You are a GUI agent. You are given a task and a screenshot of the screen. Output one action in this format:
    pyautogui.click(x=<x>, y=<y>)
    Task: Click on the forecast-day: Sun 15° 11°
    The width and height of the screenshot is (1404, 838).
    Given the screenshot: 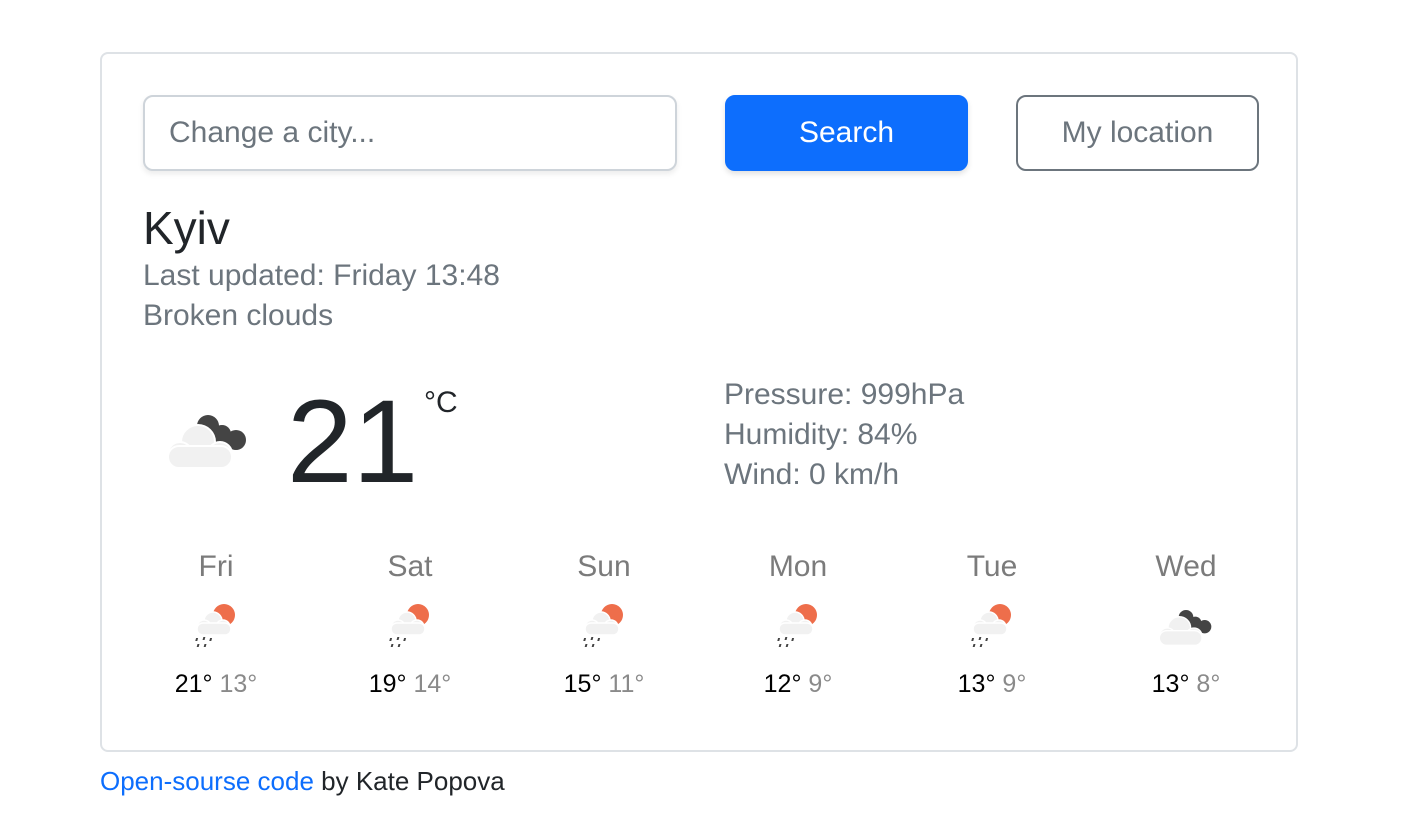 What is the action you would take?
    pyautogui.click(x=604, y=623)
    